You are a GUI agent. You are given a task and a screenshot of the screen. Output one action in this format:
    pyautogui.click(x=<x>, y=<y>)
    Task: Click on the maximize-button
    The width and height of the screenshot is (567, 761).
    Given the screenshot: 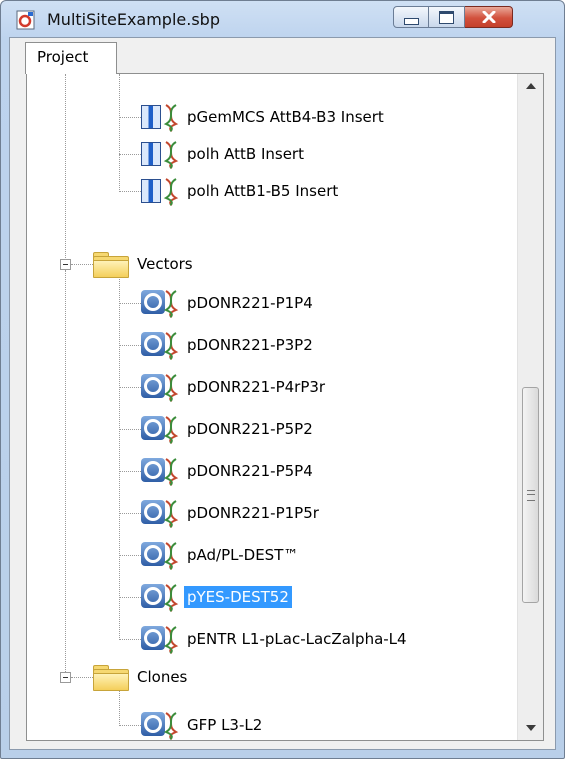 What is the action you would take?
    pyautogui.click(x=447, y=17)
    